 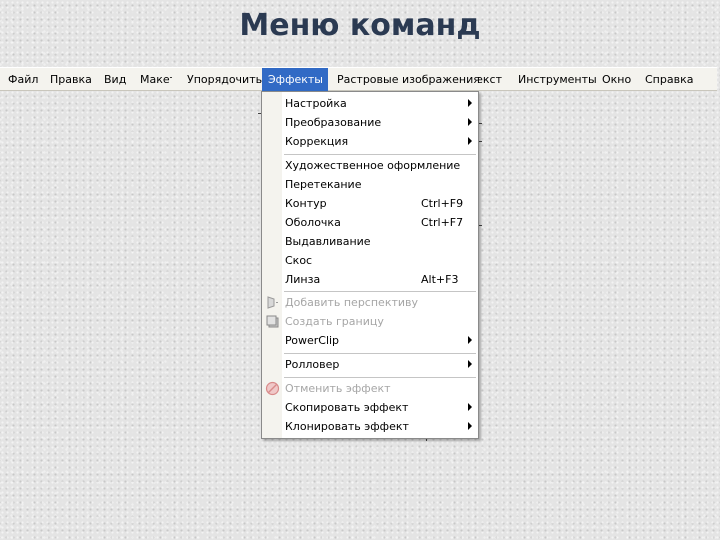 What do you see at coordinates (71, 79) in the screenshot?
I see `menu-edit: Правка` at bounding box center [71, 79].